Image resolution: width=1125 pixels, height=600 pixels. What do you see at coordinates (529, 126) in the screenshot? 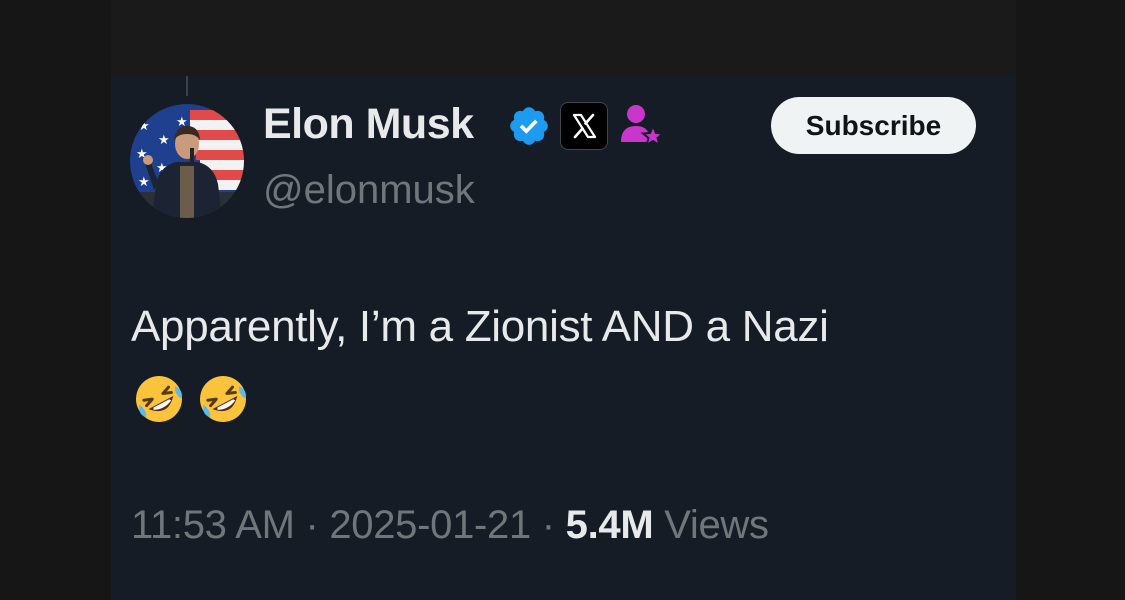
I see `verified-badge-icon` at bounding box center [529, 126].